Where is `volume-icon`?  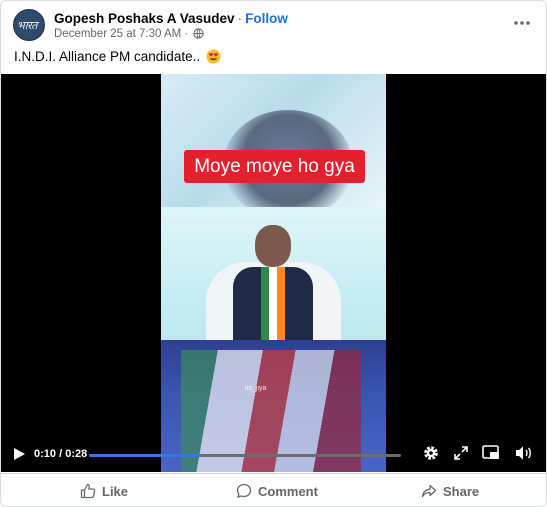
volume-icon is located at coordinates (524, 453).